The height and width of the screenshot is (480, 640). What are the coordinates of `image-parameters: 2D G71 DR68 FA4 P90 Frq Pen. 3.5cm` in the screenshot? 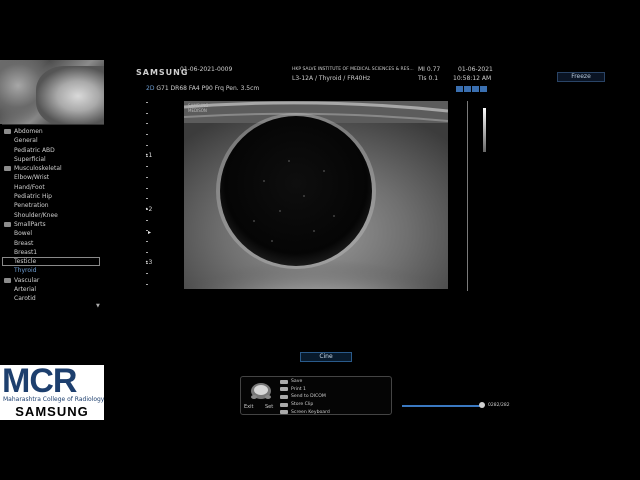 It's located at (202, 88).